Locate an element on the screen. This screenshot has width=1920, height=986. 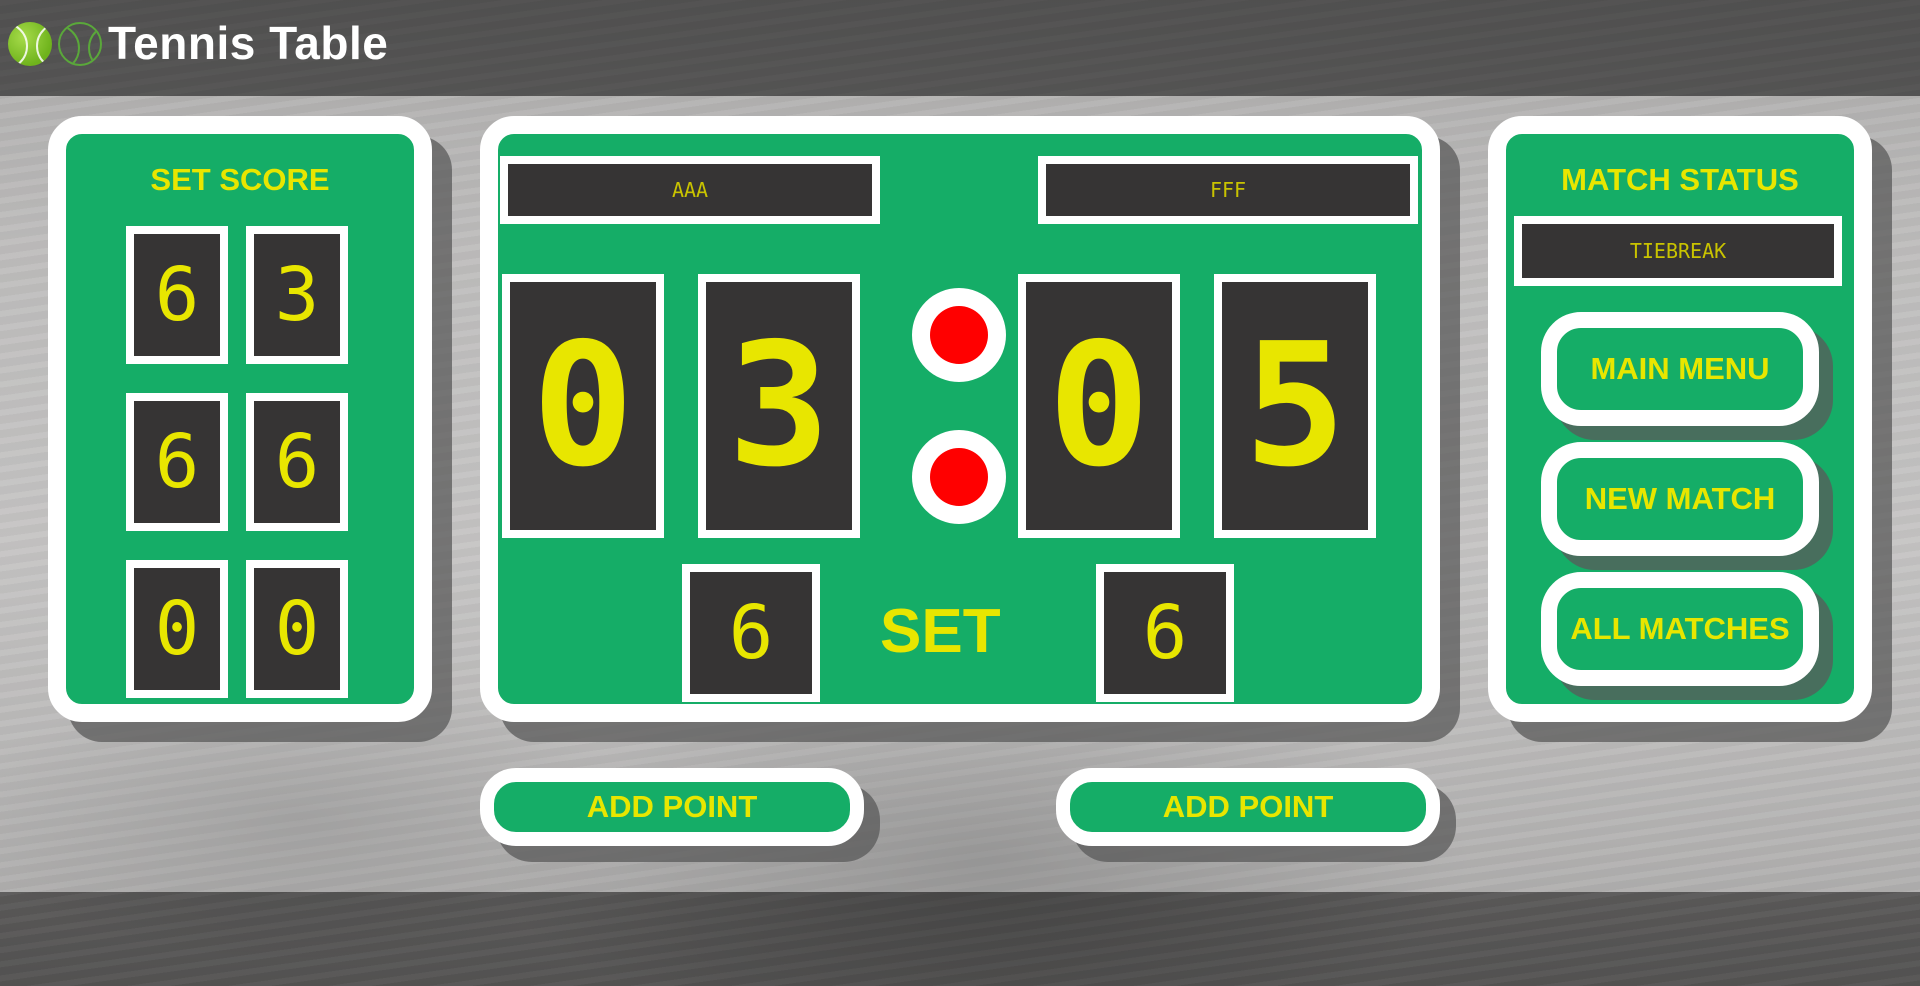
player2-points-ones: 5 is located at coordinates (1295, 406).